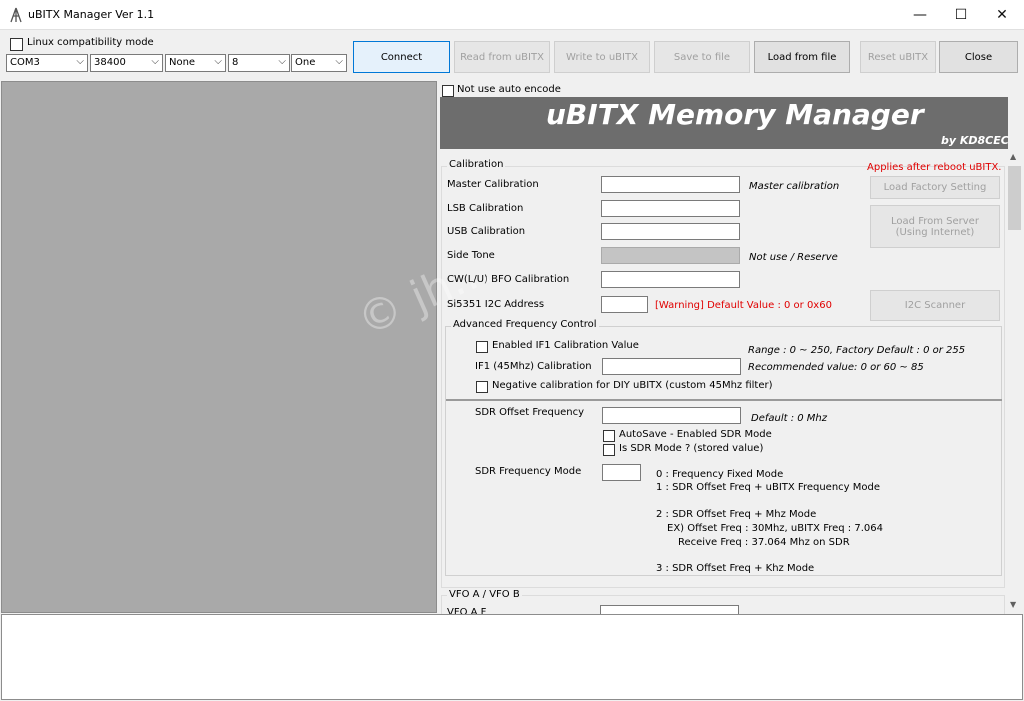 The image size is (1024, 701). I want to click on sdr-mode-input, so click(621, 472).